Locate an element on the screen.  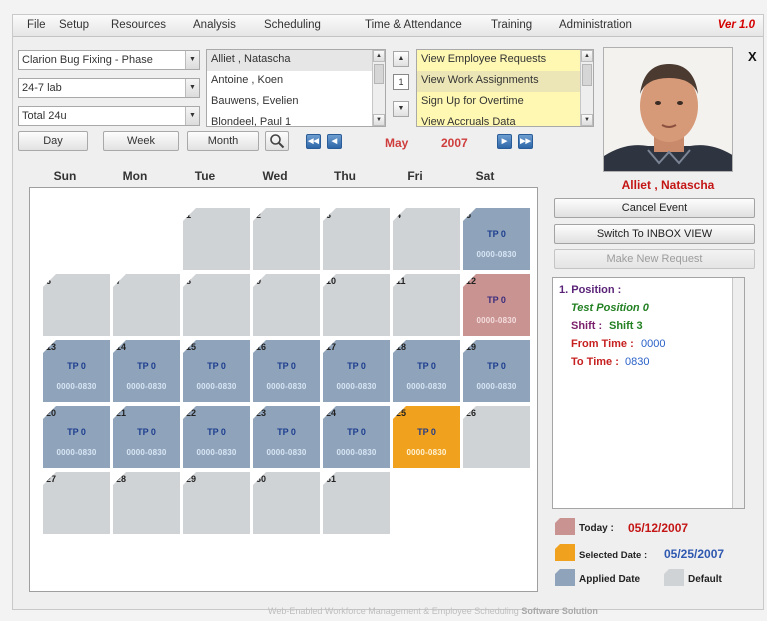
calendar-day: 8 is located at coordinates (216, 305).